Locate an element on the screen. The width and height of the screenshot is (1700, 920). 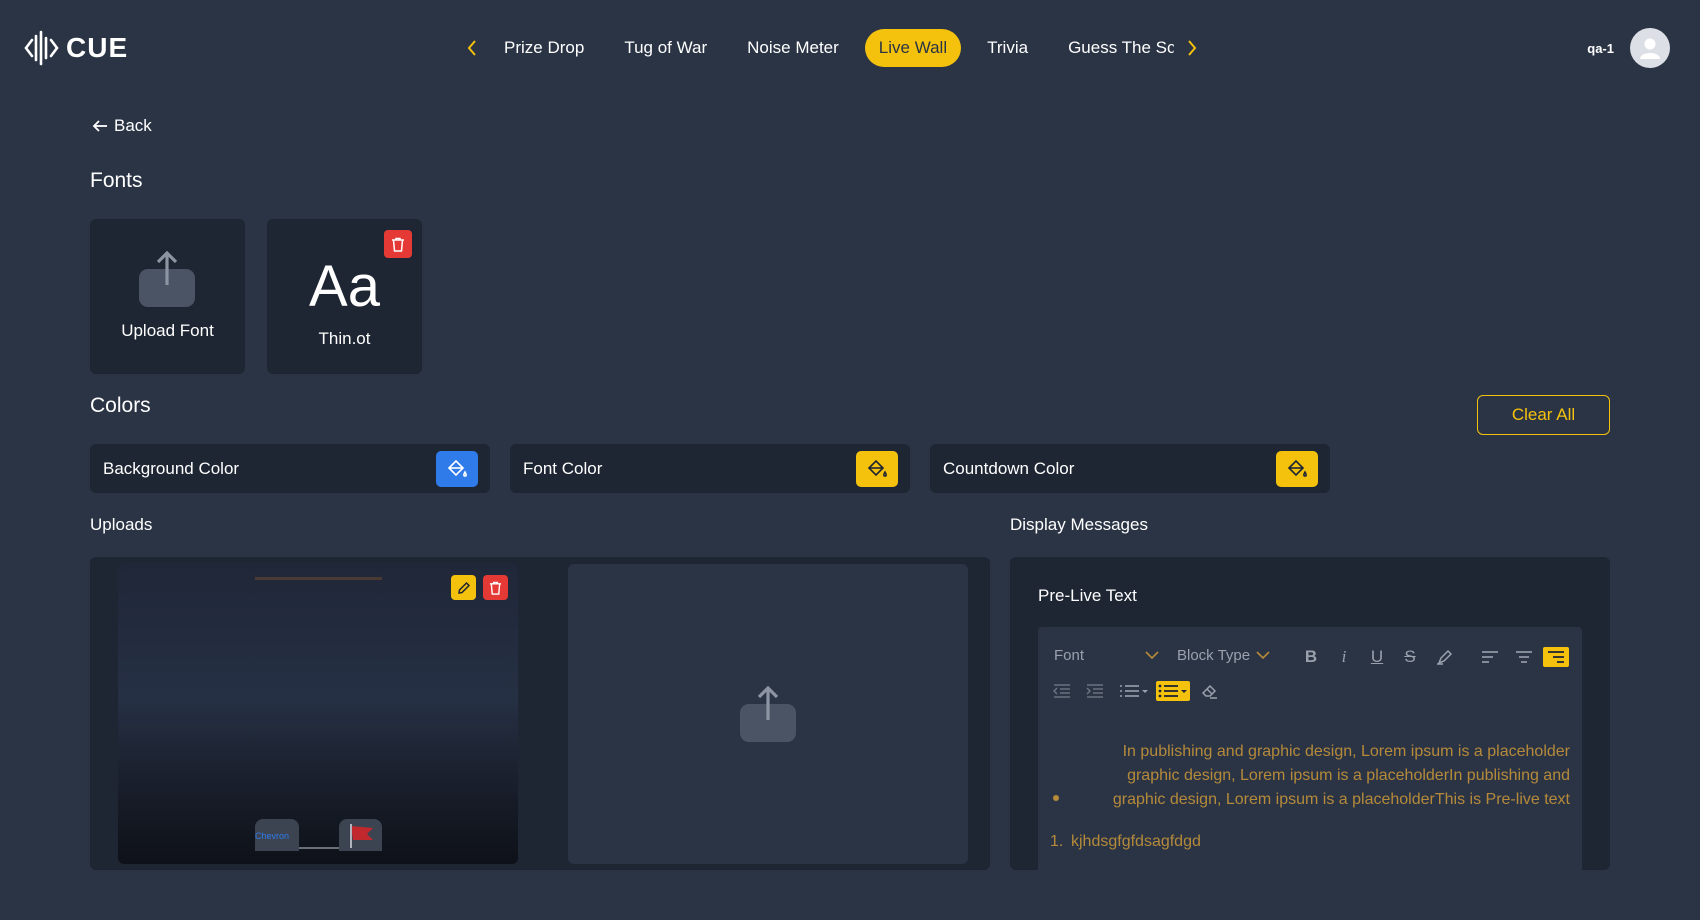
font-color-label: Font Color is located at coordinates (563, 468).